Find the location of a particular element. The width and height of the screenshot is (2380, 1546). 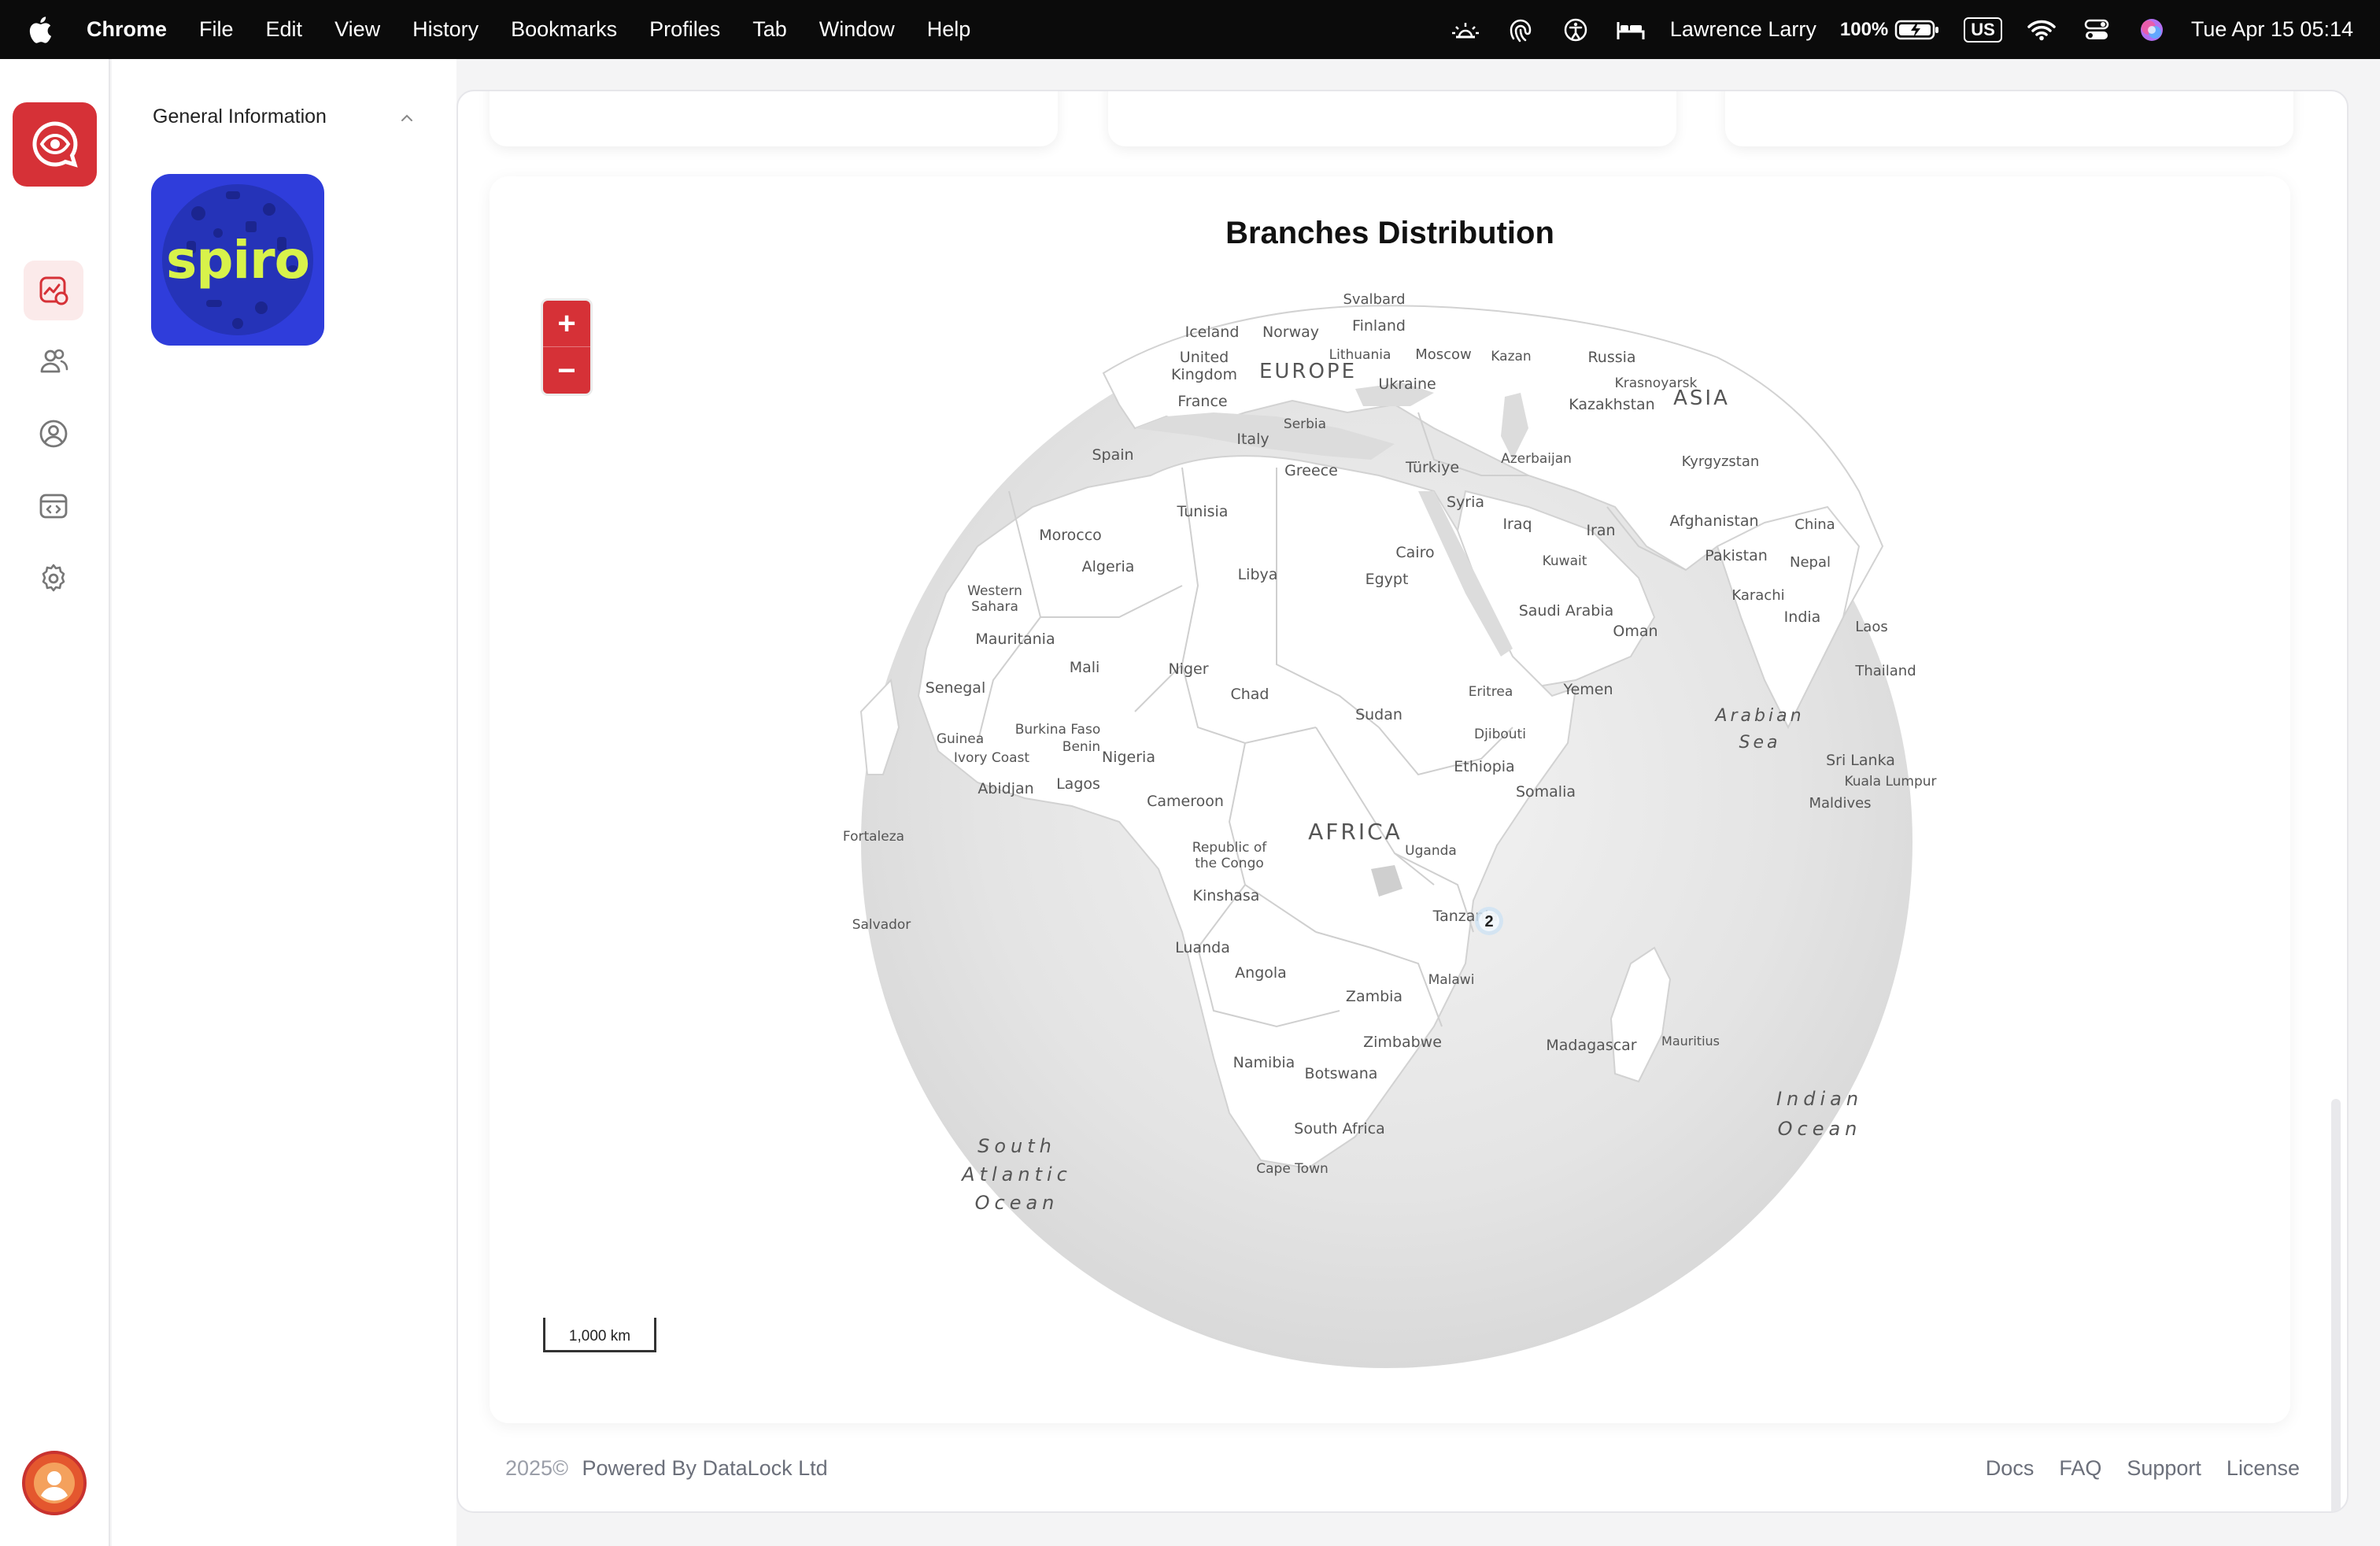

place-label: Maldives is located at coordinates (1840, 804).